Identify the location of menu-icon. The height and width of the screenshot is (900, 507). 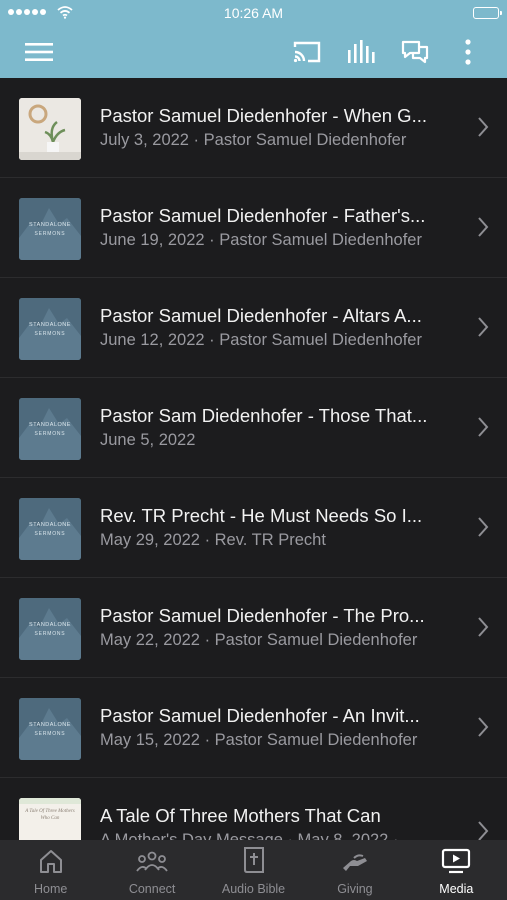
(39, 52).